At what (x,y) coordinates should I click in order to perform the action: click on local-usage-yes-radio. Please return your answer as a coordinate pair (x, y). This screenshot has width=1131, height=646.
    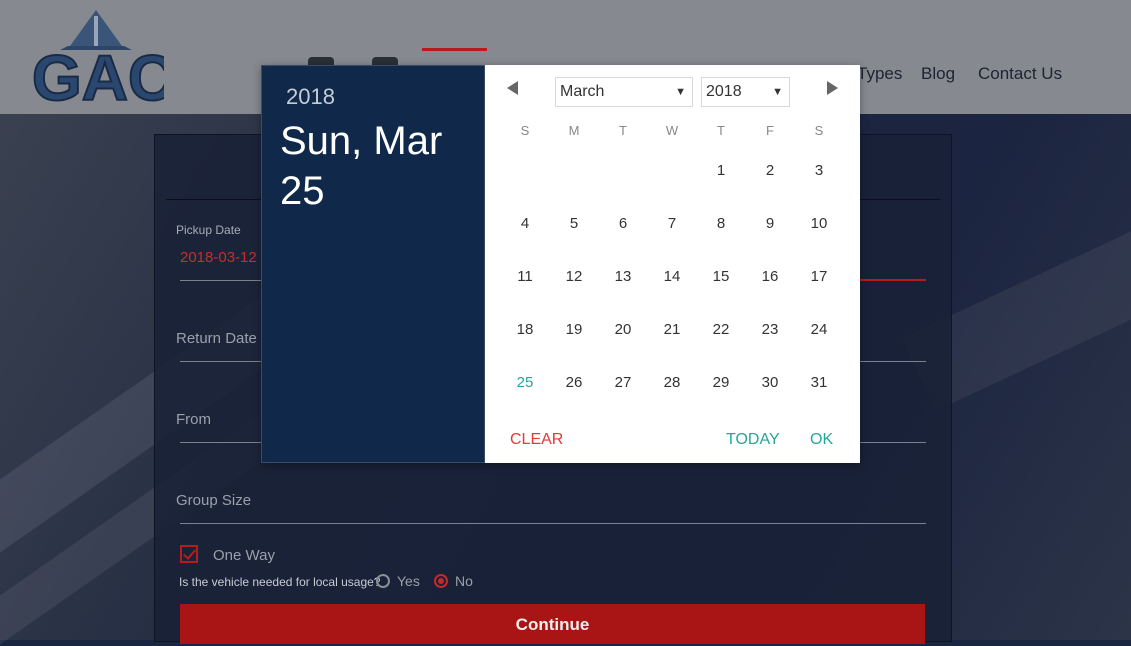
    Looking at the image, I should click on (383, 581).